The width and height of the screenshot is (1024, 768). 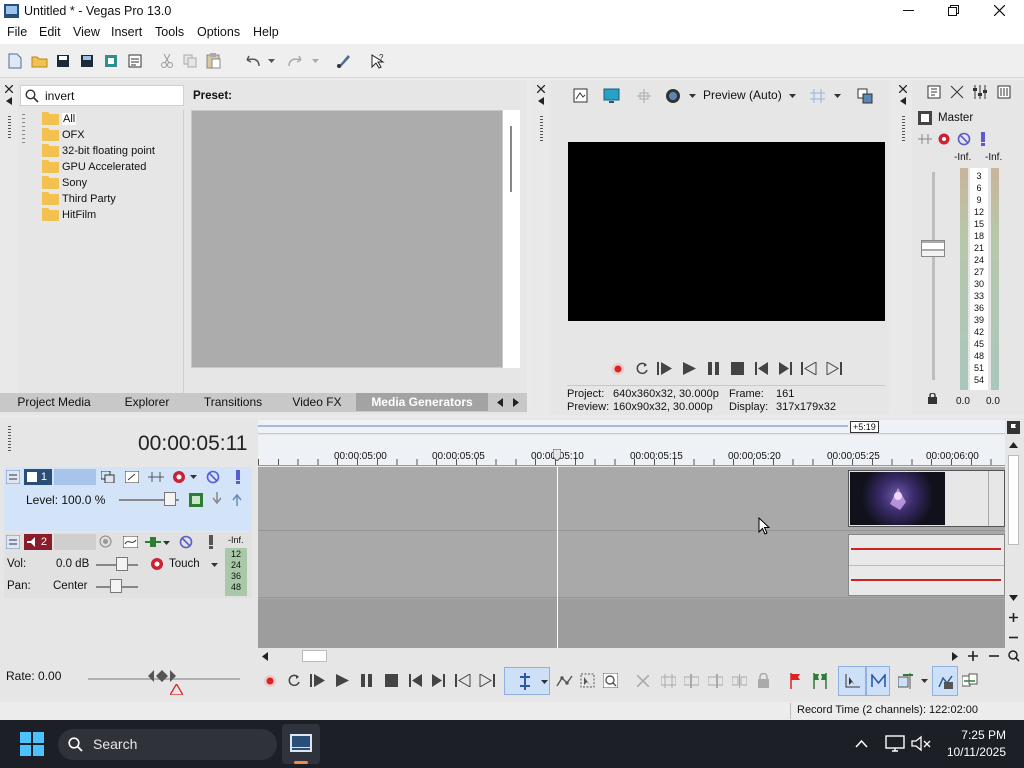 What do you see at coordinates (156, 477) in the screenshot?
I see `compositing-mode-icon` at bounding box center [156, 477].